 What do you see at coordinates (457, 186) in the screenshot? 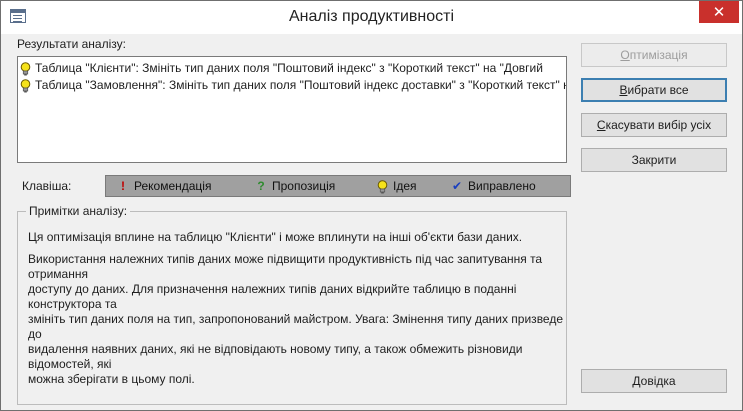
I see `fixed-icon: ✔` at bounding box center [457, 186].